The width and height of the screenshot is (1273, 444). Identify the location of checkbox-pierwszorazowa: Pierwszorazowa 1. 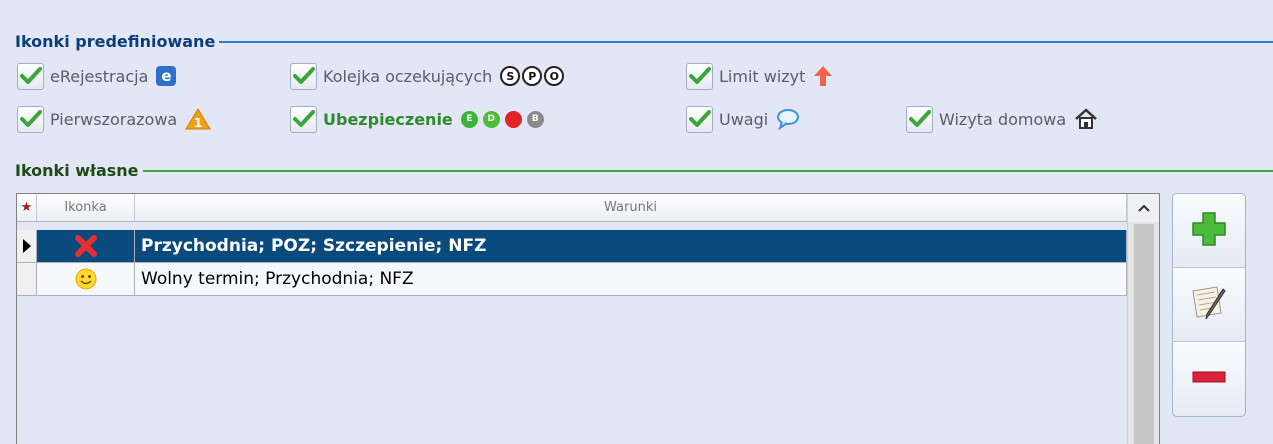
(114, 119).